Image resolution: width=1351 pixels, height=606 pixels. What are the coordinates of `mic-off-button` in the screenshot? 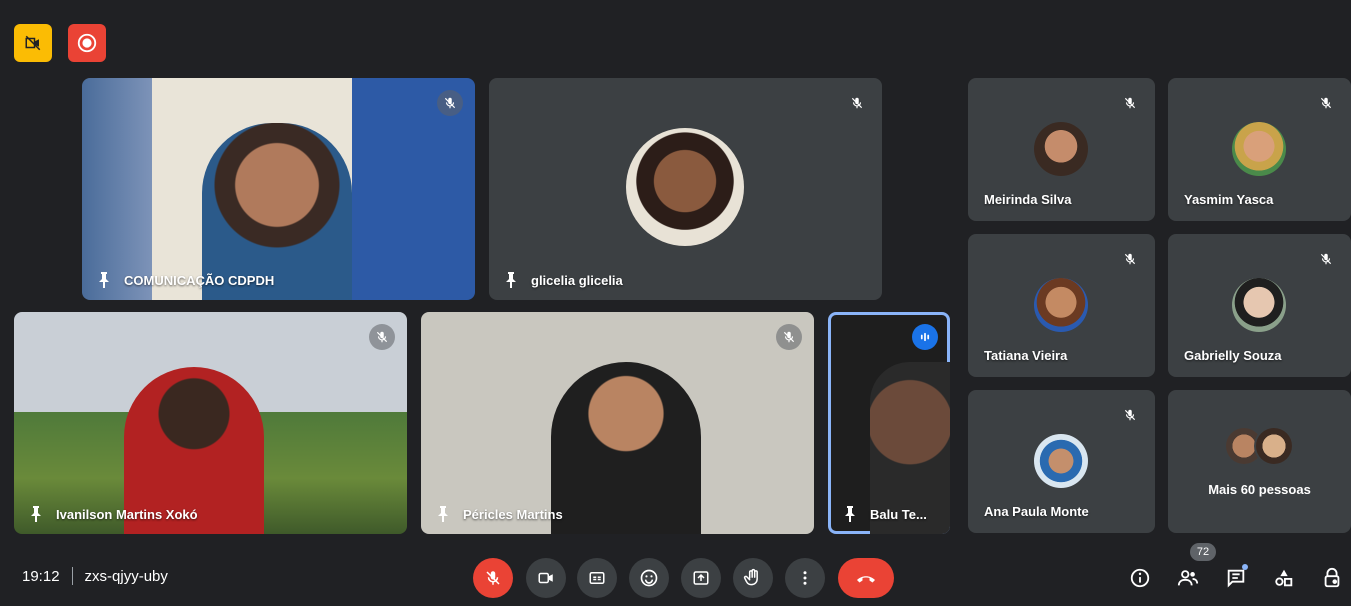 It's located at (493, 578).